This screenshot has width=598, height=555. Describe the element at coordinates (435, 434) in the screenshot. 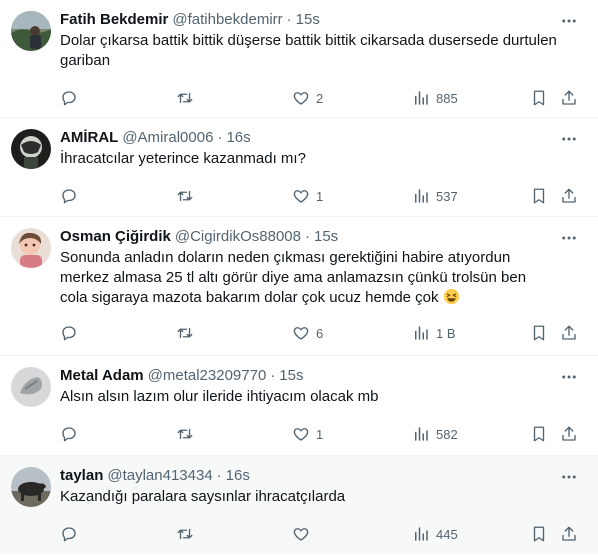

I see `views-button: 582` at that location.